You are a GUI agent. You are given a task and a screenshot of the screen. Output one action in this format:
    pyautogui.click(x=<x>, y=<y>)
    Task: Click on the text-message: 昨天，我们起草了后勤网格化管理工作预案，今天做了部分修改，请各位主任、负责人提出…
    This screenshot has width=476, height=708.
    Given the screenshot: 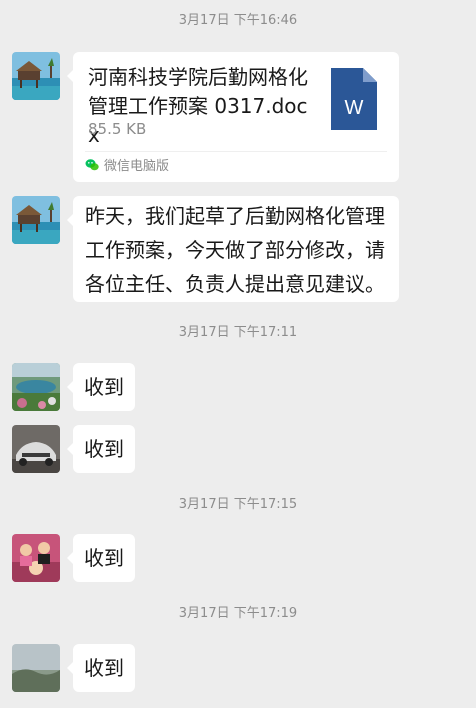 What is the action you would take?
    pyautogui.click(x=233, y=249)
    